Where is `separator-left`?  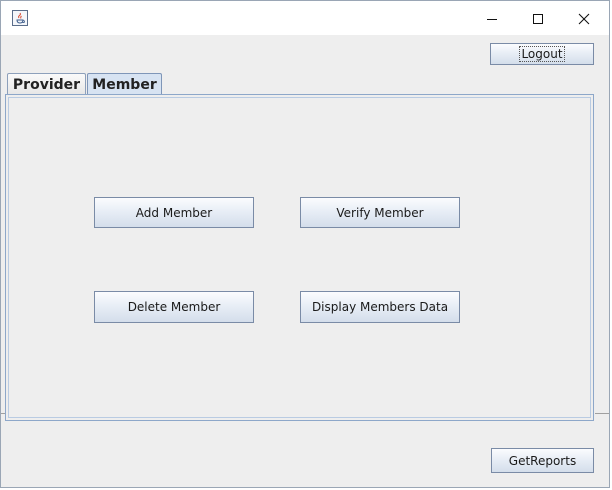 separator-left is located at coordinates (3, 416).